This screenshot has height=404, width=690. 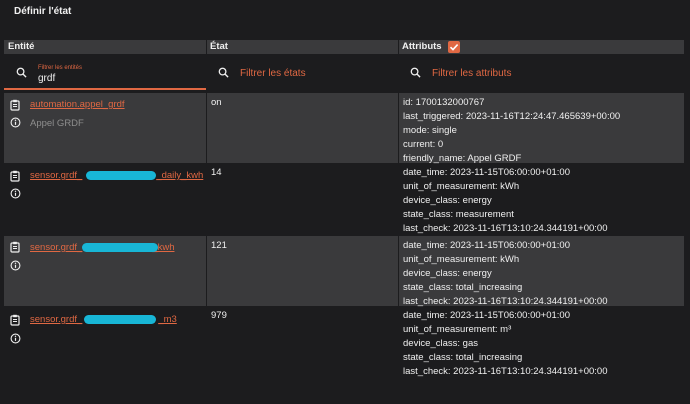 I want to click on state-cell: 14, so click(x=302, y=199).